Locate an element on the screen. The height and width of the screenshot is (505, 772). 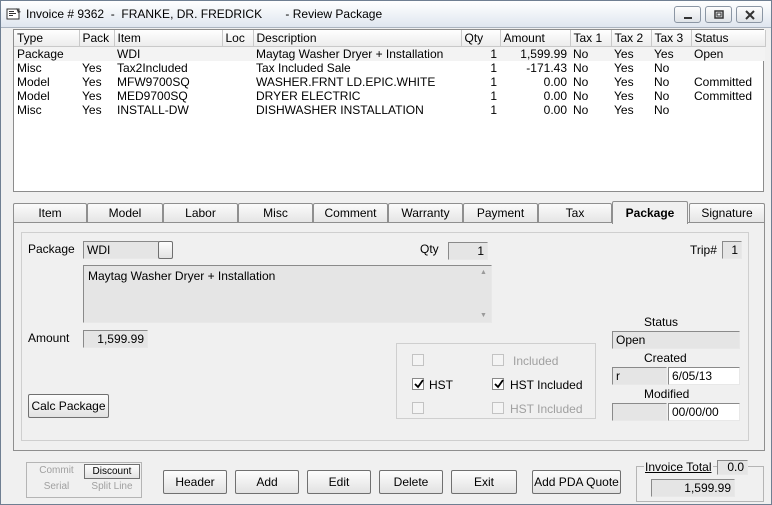
modified-date-field: 00/00/00 is located at coordinates (704, 412).